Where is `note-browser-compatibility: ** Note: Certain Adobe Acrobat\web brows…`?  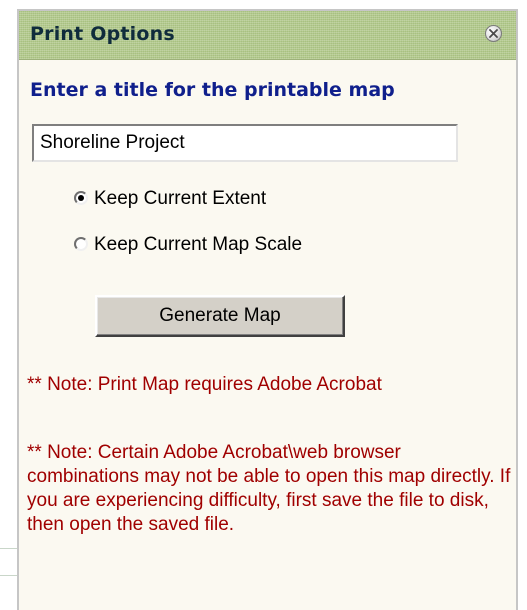 note-browser-compatibility: ** Note: Certain Adobe Acrobat\web brows… is located at coordinates (269, 488).